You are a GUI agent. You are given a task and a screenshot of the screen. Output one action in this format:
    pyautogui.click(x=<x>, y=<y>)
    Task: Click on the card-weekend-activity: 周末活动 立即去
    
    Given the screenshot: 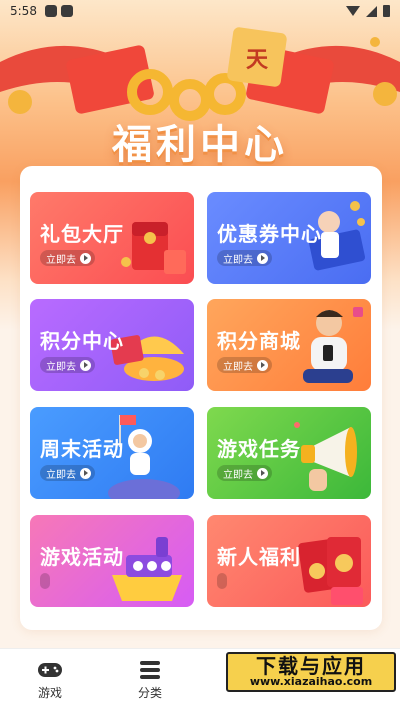 What is the action you would take?
    pyautogui.click(x=112, y=453)
    